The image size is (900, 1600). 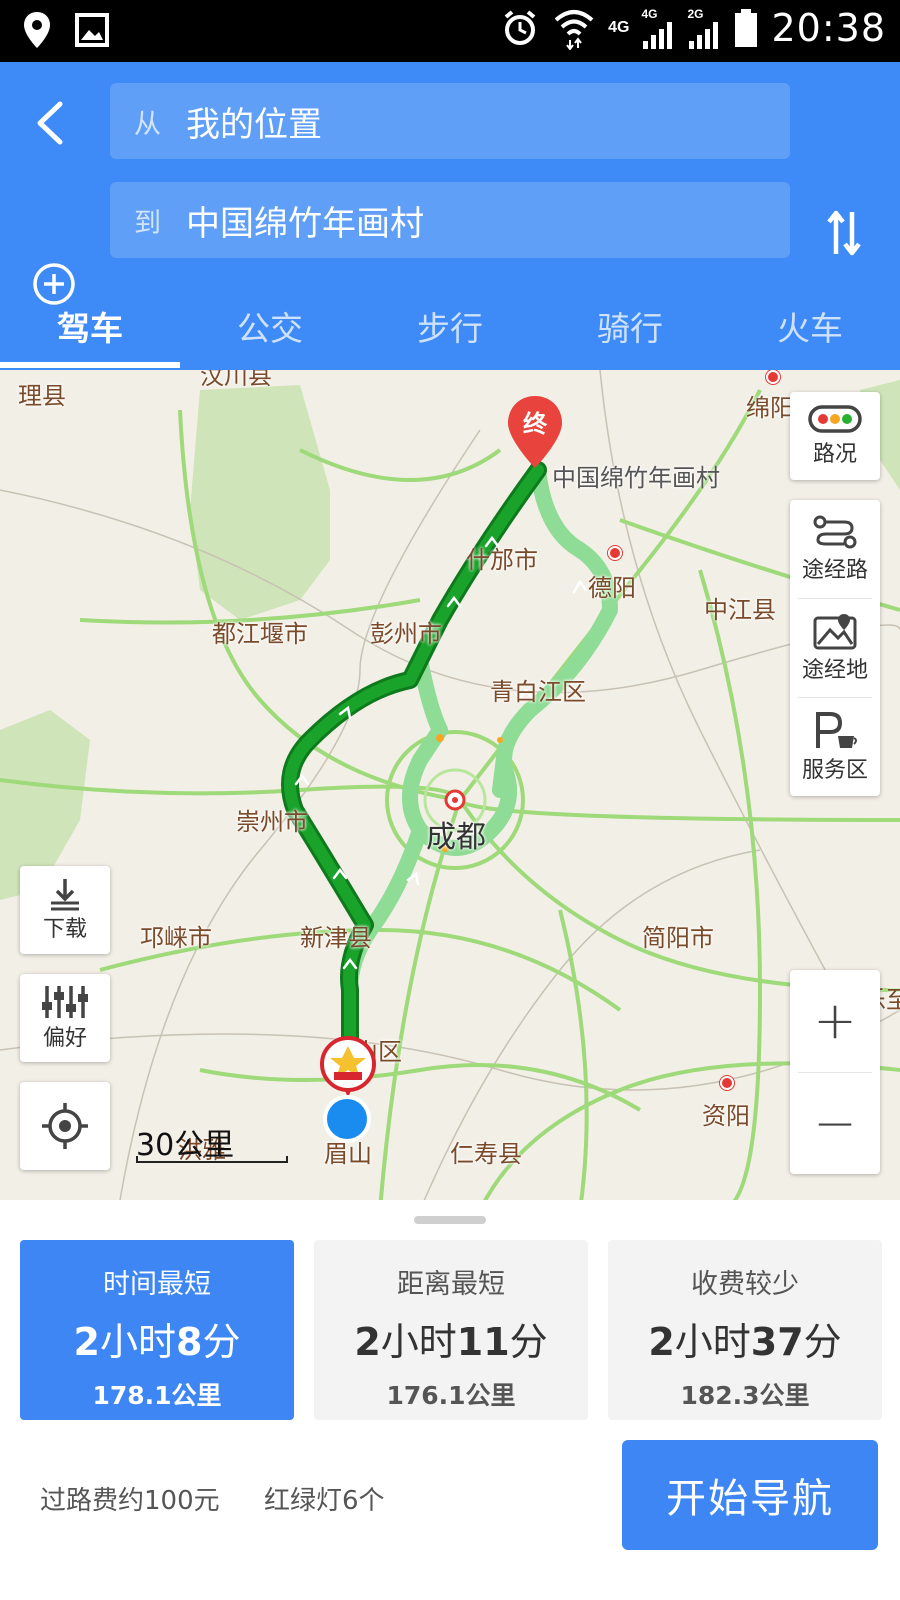 I want to click on route-option-time: 2小时37分, so click(x=745, y=1338).